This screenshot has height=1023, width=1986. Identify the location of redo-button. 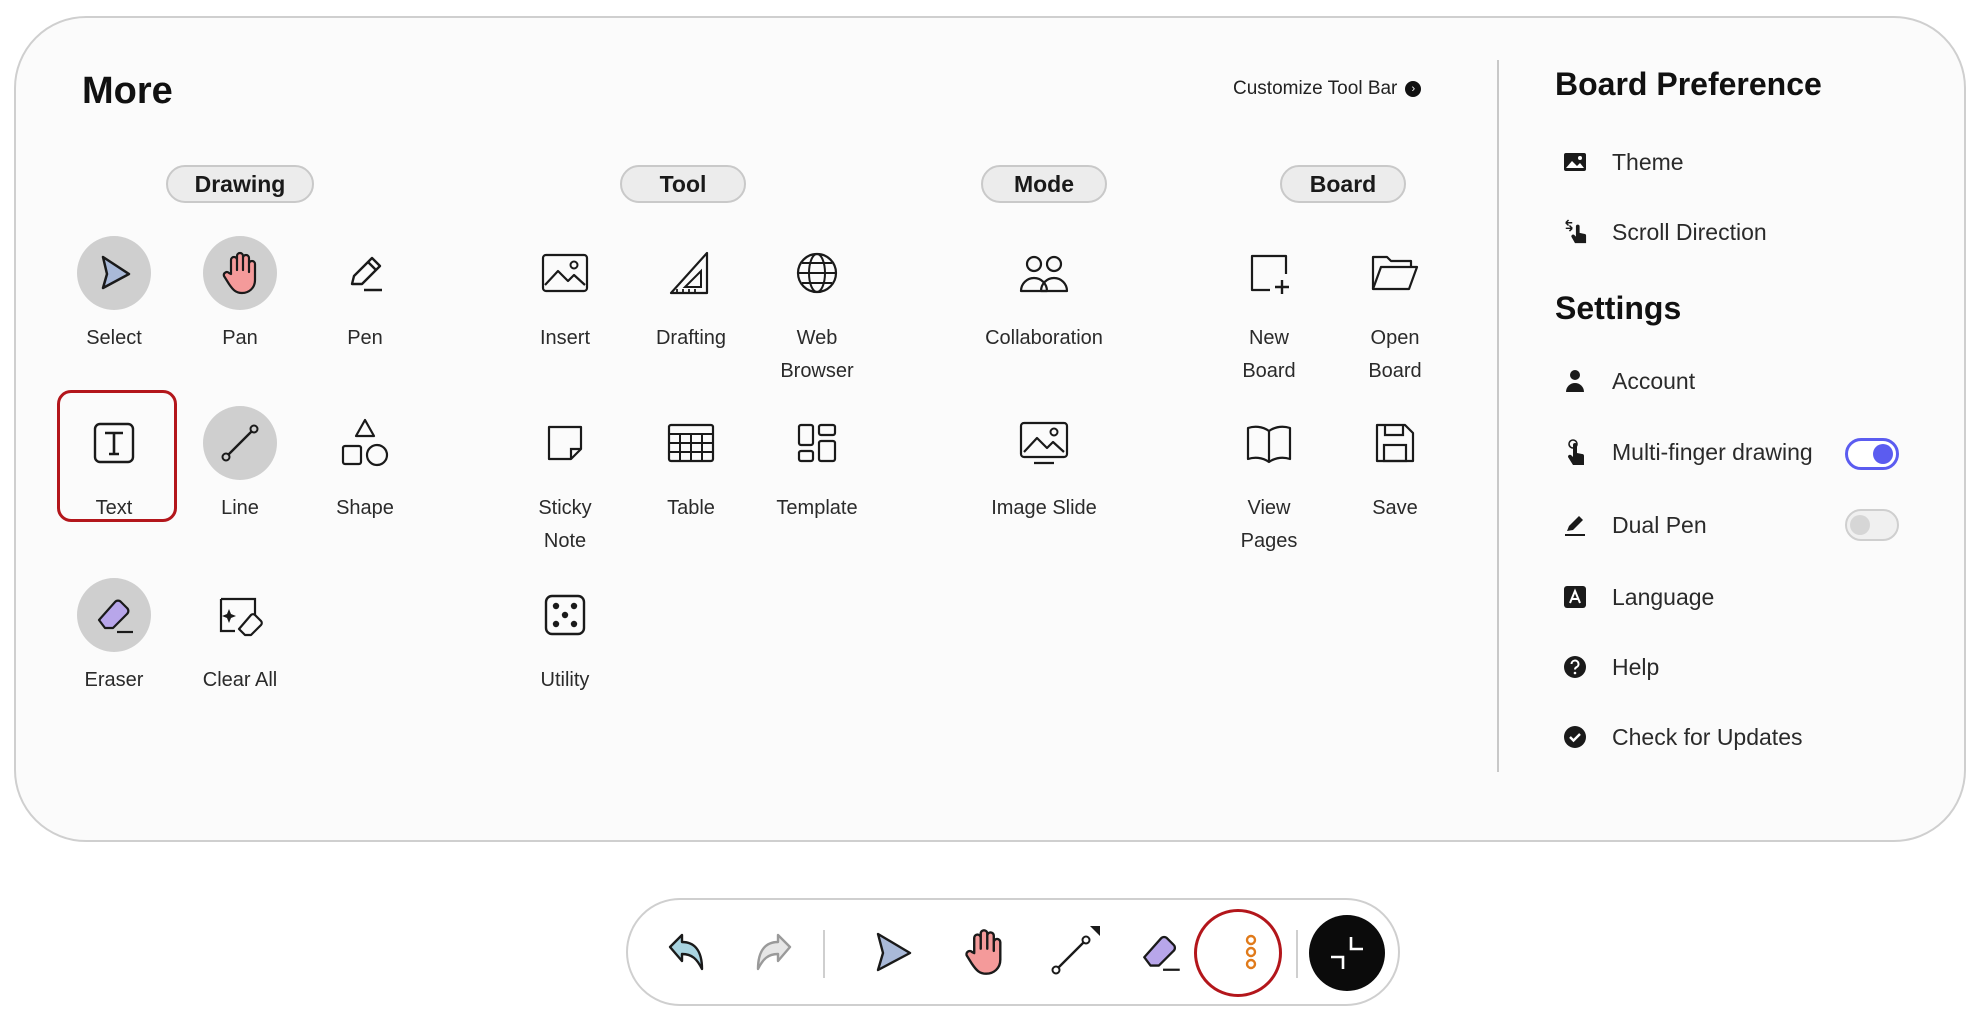
(775, 952).